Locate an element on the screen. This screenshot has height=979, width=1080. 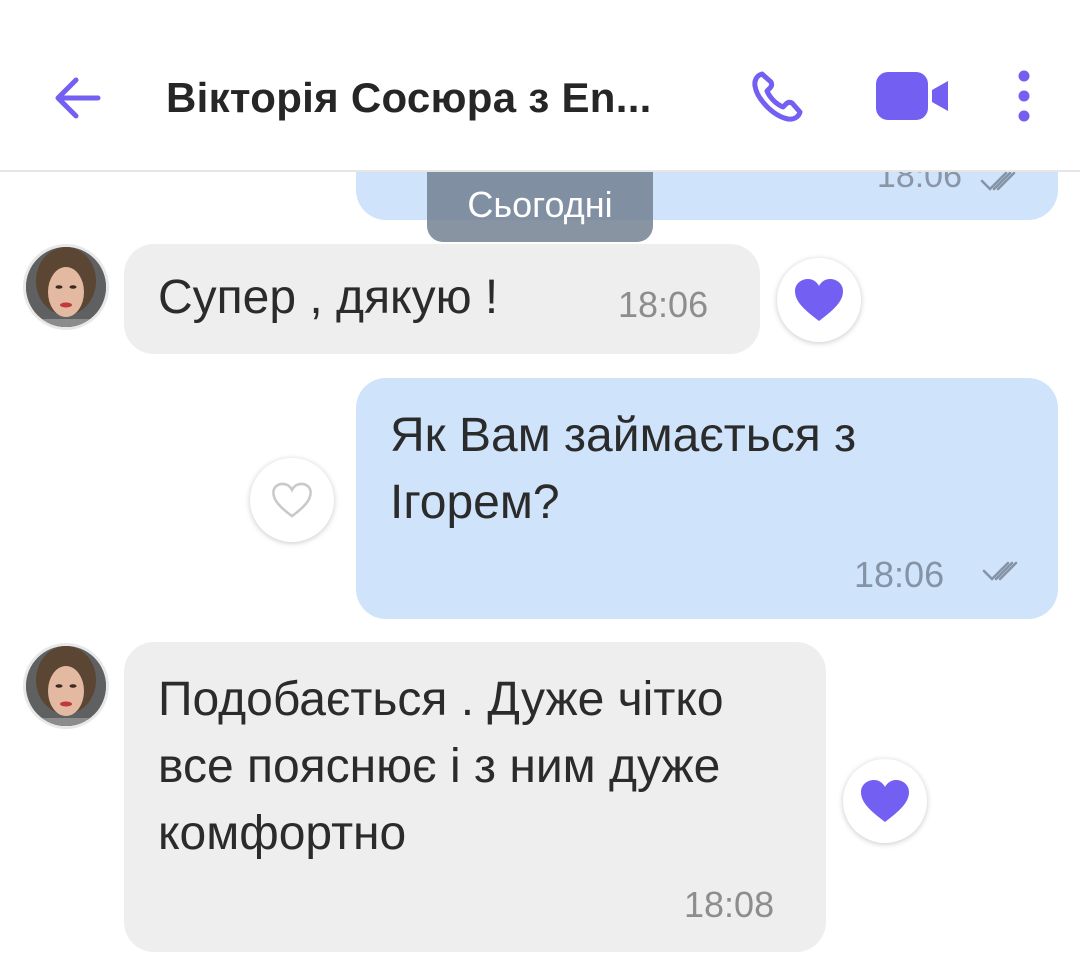
call-button is located at coordinates (778, 96).